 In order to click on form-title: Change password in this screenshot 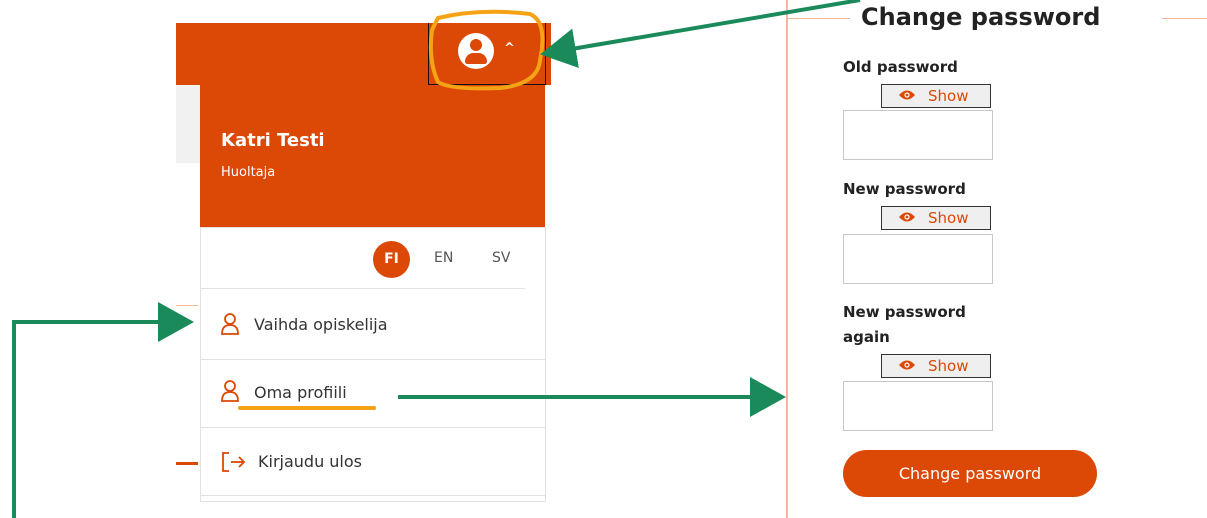, I will do `click(981, 17)`.